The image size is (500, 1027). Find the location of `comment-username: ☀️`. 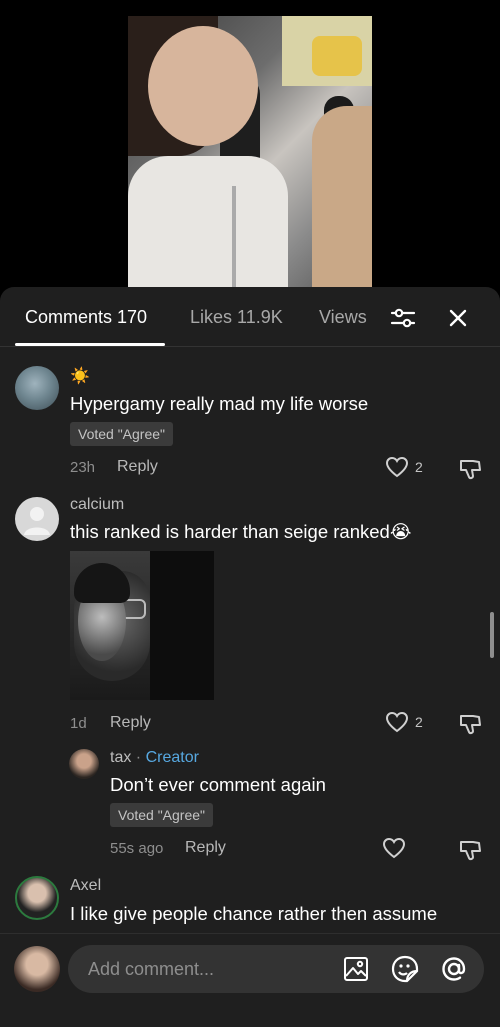

comment-username: ☀️ is located at coordinates (80, 376).